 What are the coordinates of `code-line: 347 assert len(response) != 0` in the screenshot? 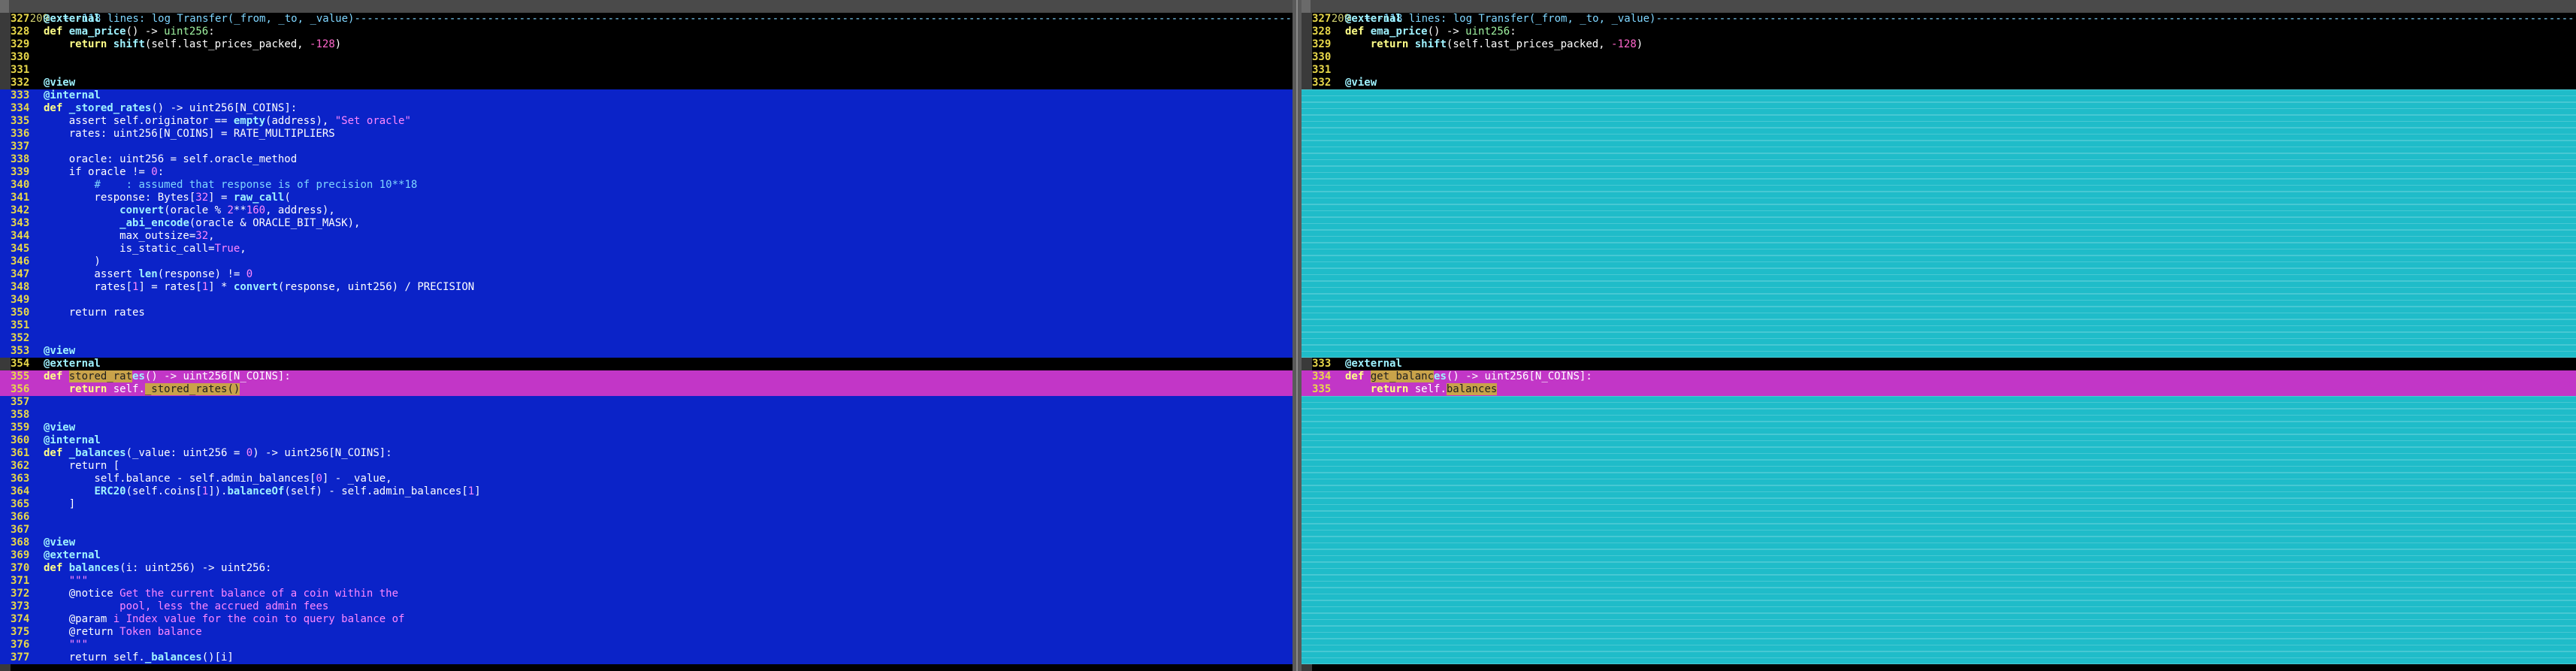 It's located at (647, 275).